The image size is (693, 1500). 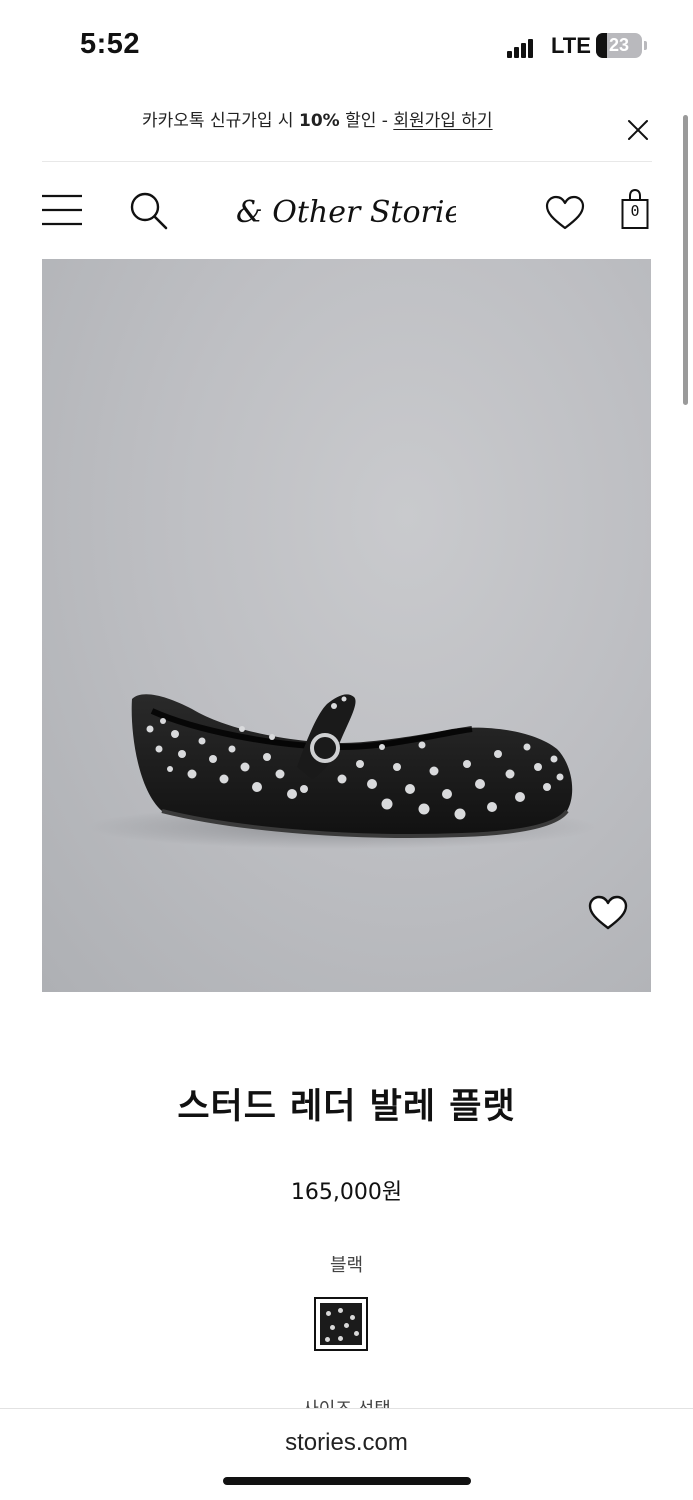 I want to click on battery-icon: 23, so click(x=619, y=45).